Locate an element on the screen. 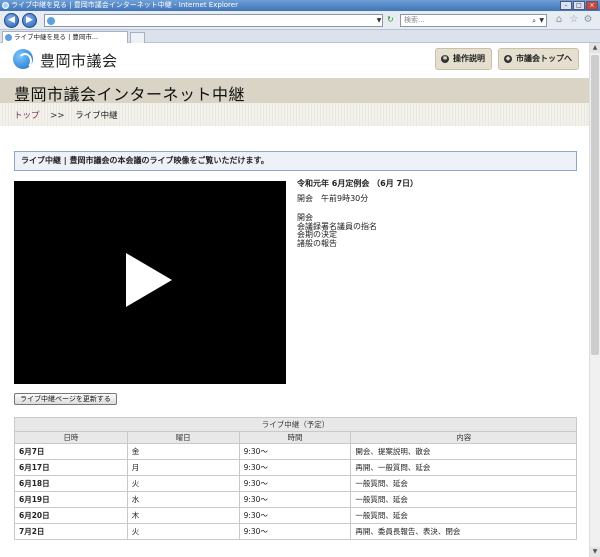  browser-navbar: ◀ ▶ ▼ ↻ 検索... ⌕ ▼ ⌂ ☆ ⚙ is located at coordinates (300, 20).